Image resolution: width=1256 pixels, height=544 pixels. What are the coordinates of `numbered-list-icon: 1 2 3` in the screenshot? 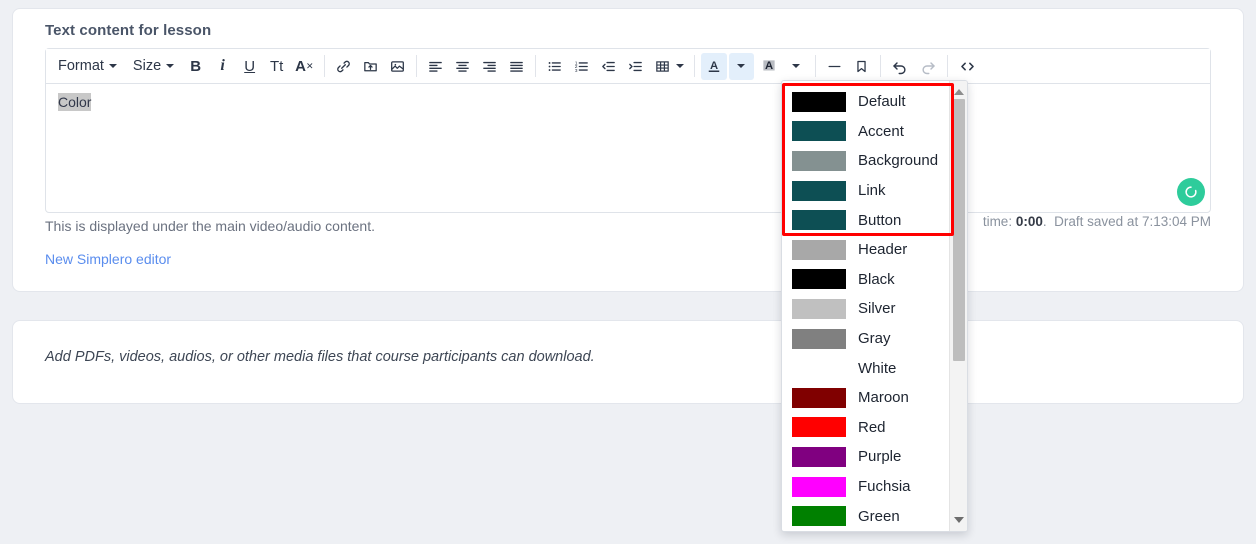 It's located at (581, 66).